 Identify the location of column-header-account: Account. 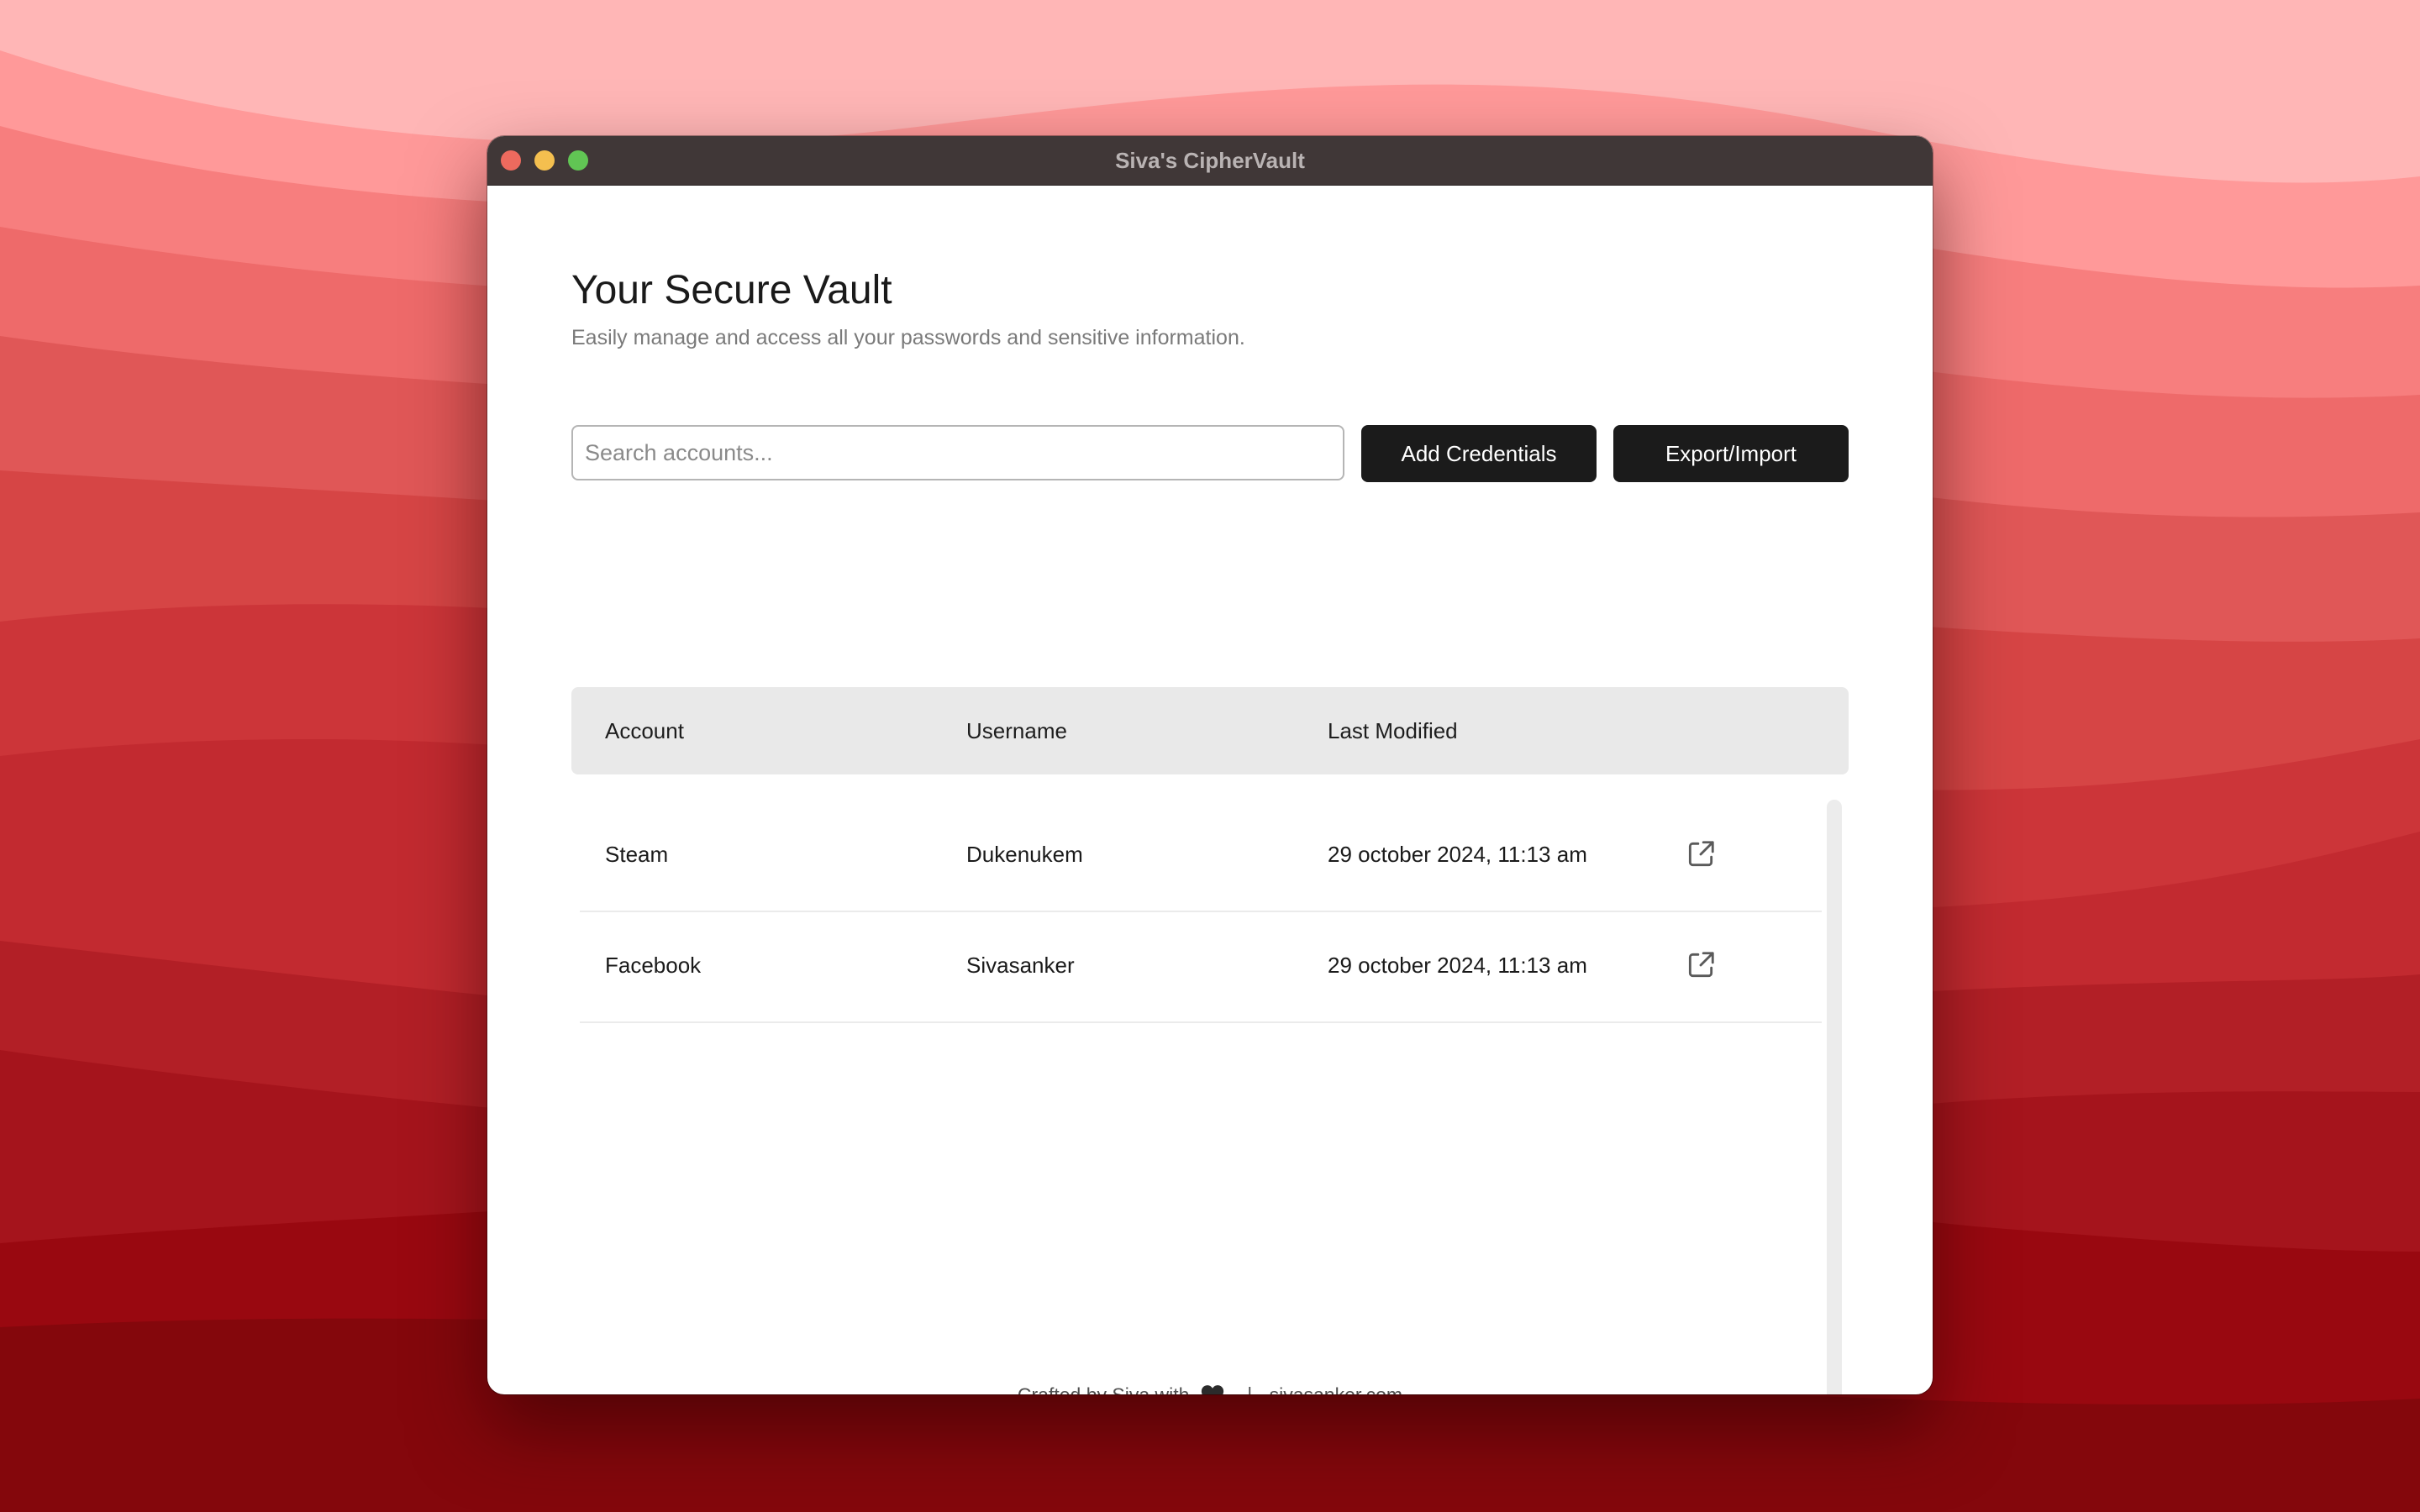
(644, 730).